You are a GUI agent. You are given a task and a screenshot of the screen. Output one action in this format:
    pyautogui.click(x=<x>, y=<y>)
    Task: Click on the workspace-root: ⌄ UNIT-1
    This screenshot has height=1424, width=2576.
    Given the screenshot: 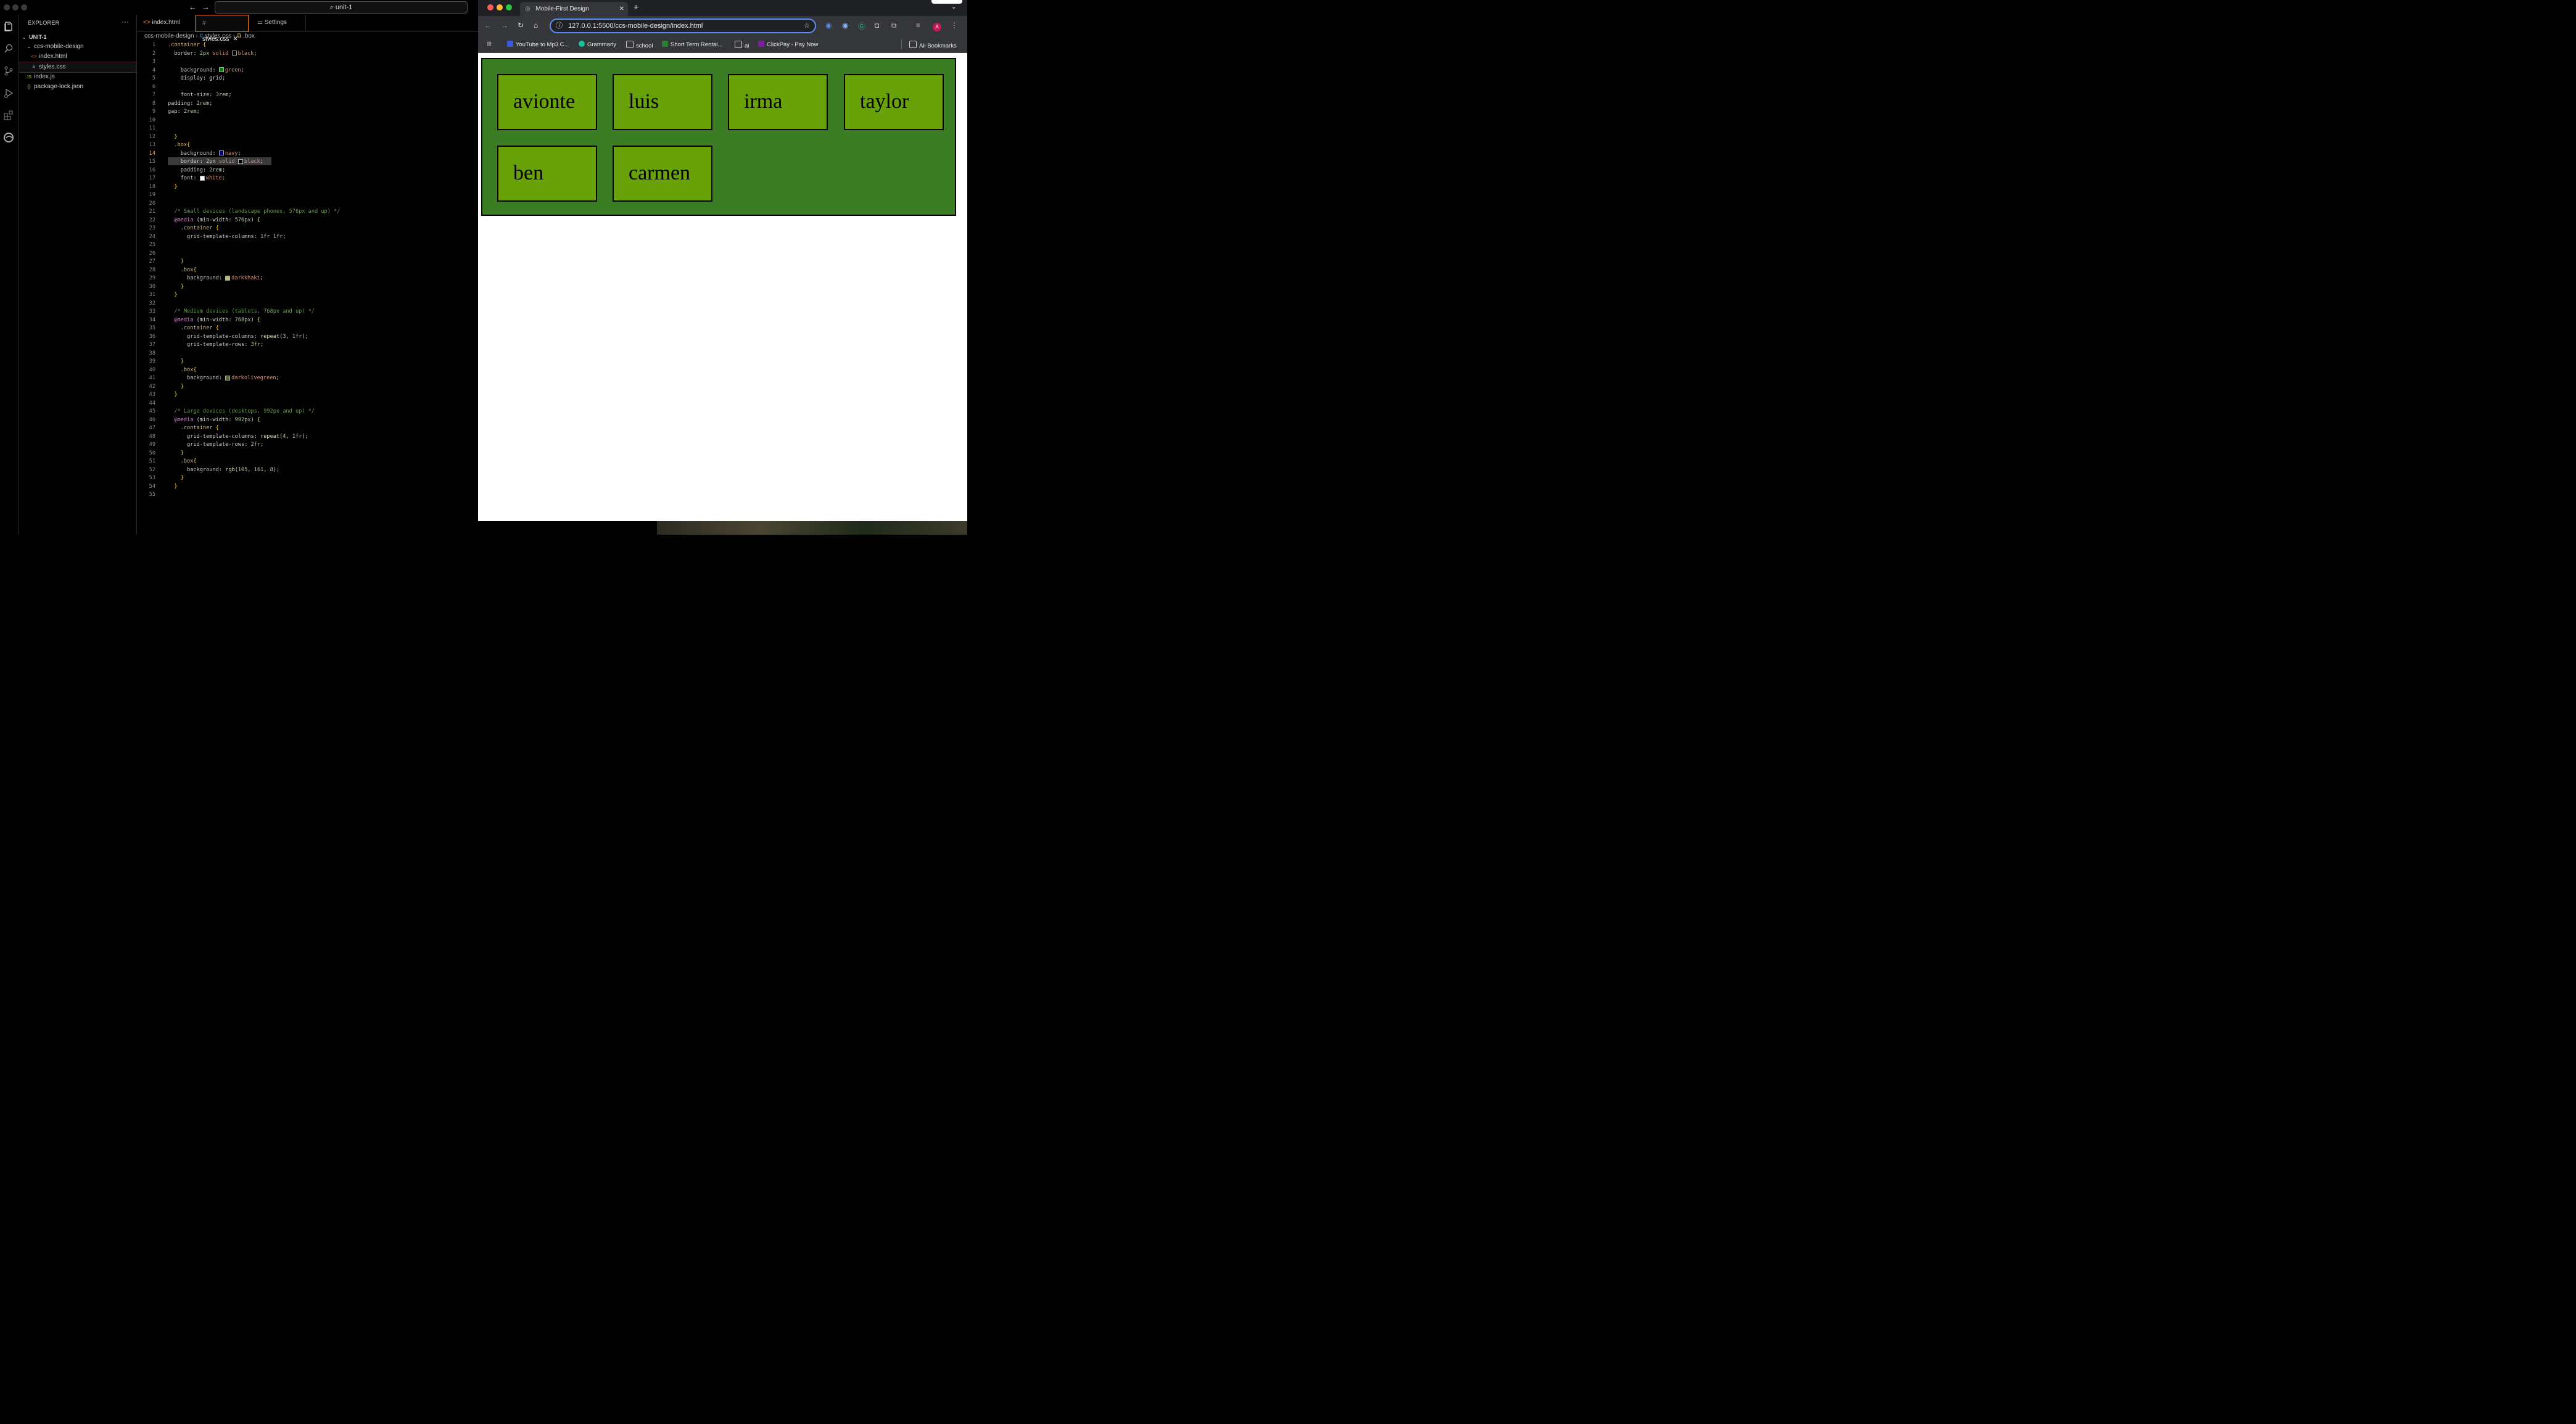 What is the action you would take?
    pyautogui.click(x=77, y=37)
    